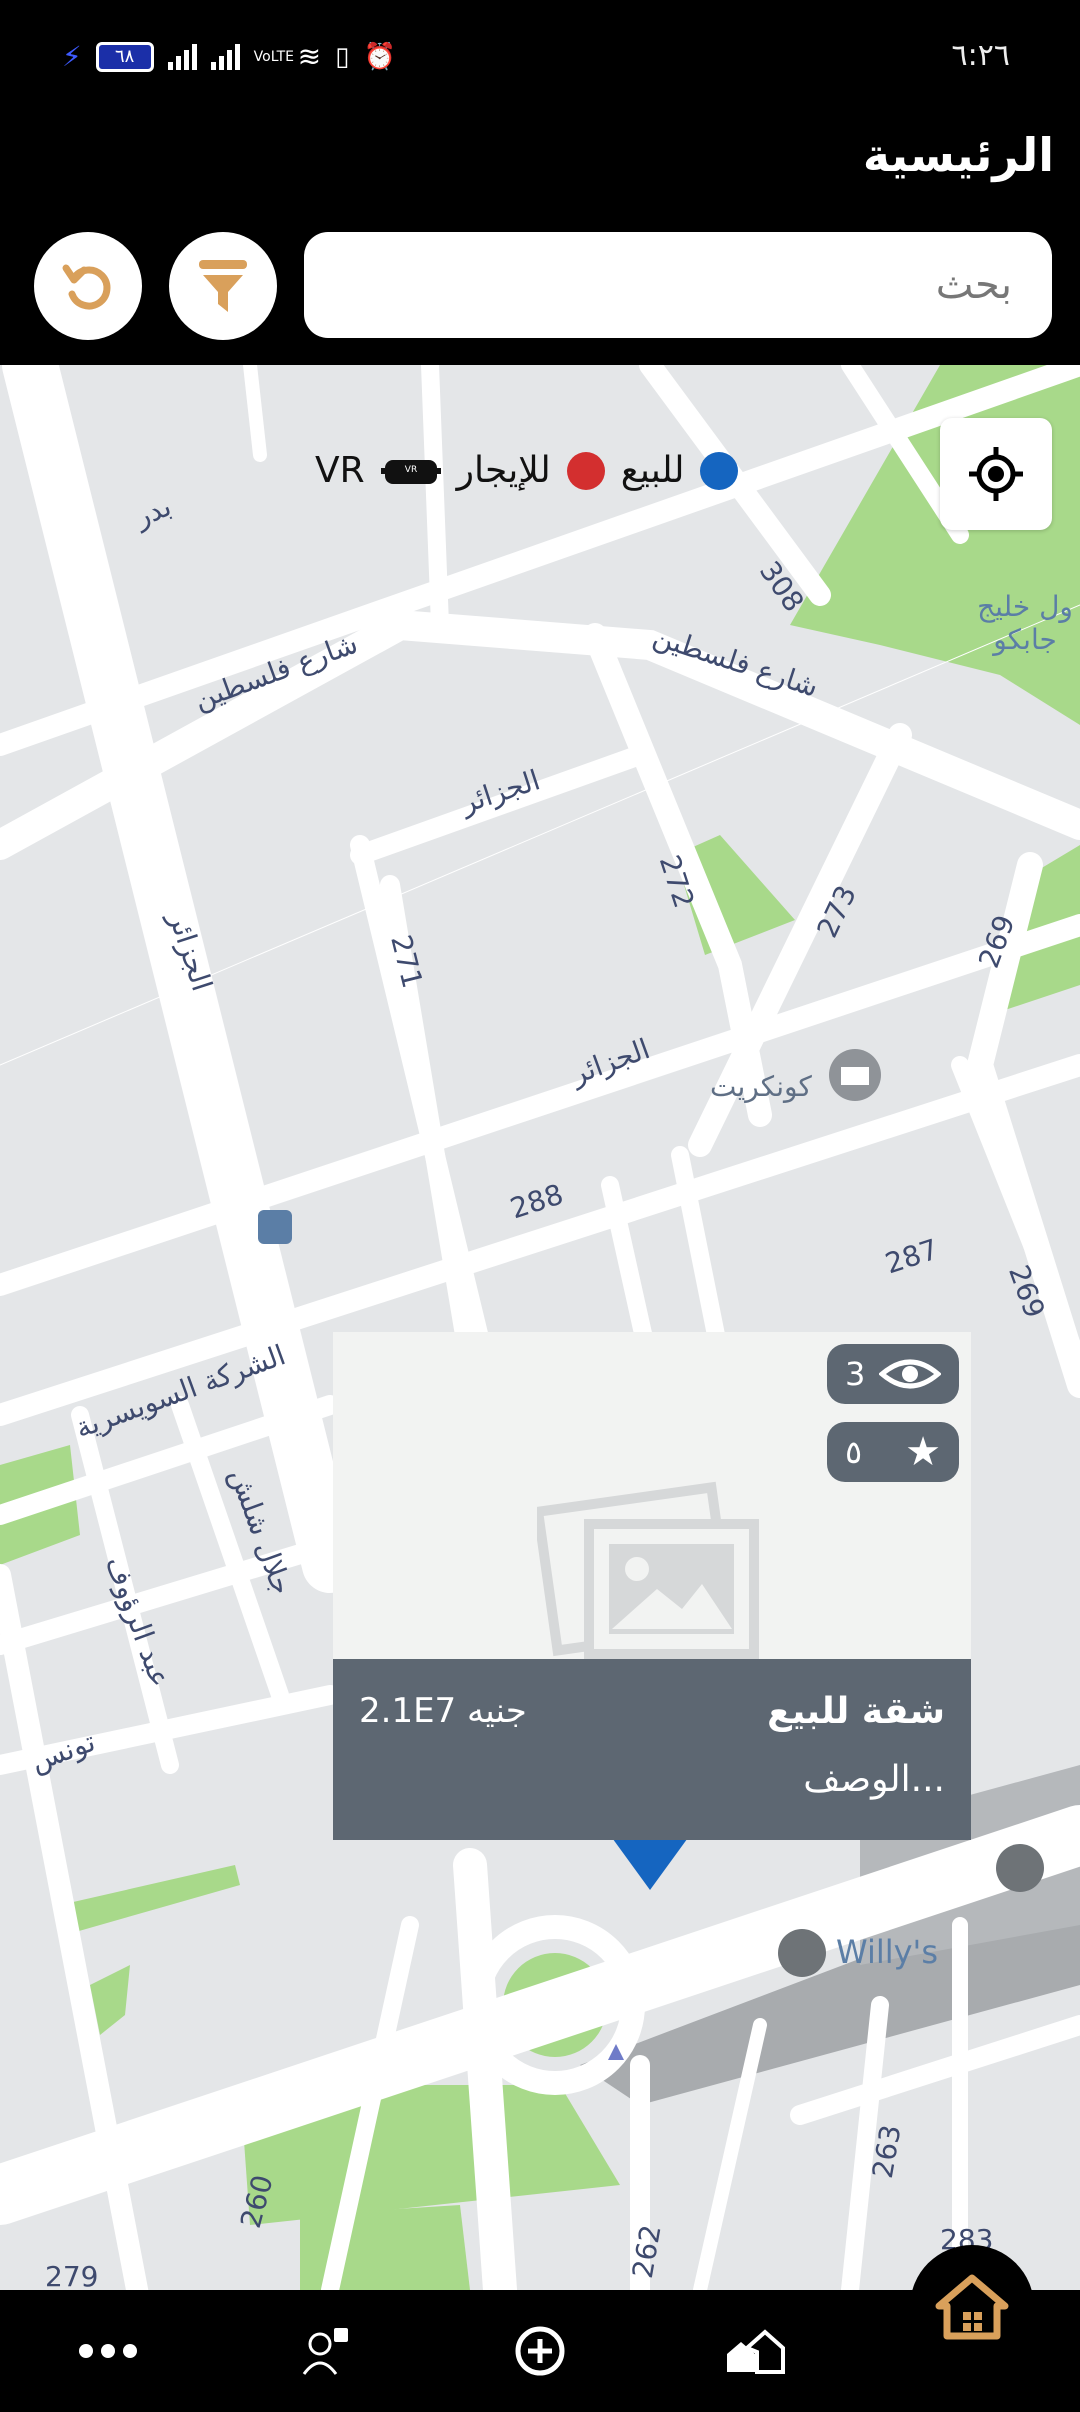  I want to click on signal-icon, so click(182, 56).